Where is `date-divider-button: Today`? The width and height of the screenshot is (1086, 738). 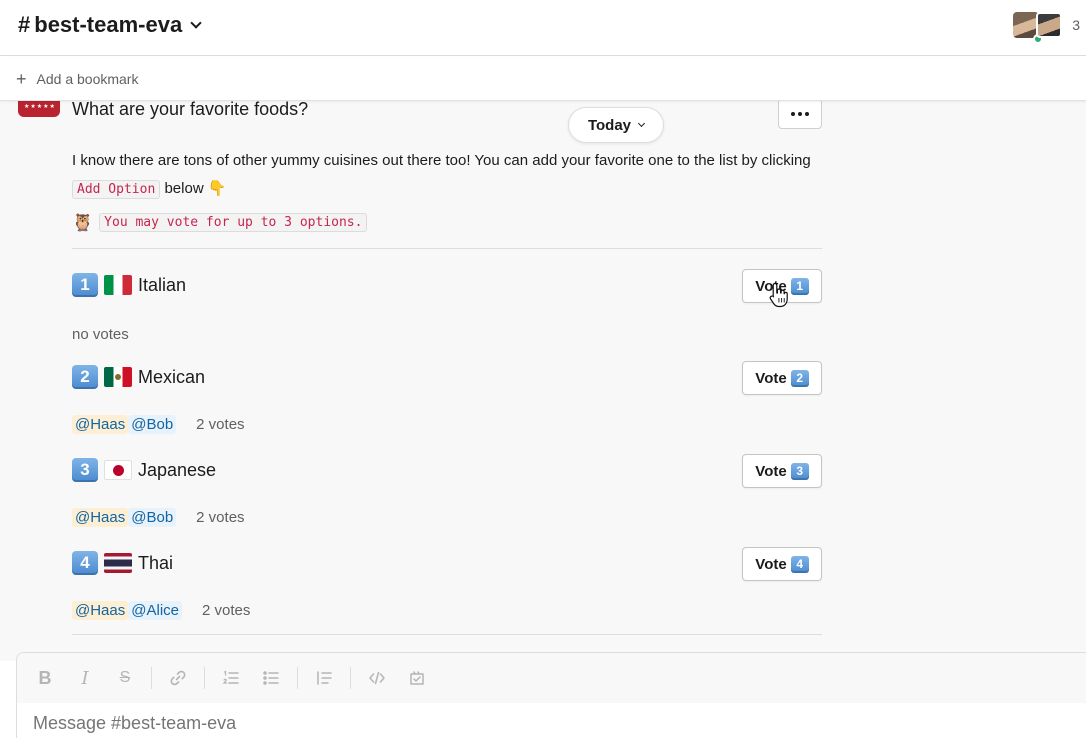
date-divider-button: Today is located at coordinates (616, 125).